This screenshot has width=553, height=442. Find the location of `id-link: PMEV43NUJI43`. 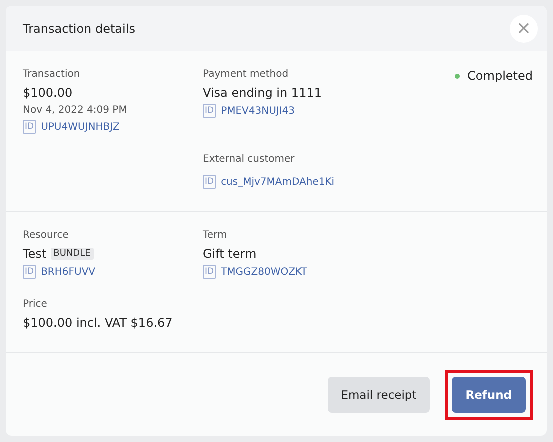

id-link: PMEV43NUJI43 is located at coordinates (258, 111).